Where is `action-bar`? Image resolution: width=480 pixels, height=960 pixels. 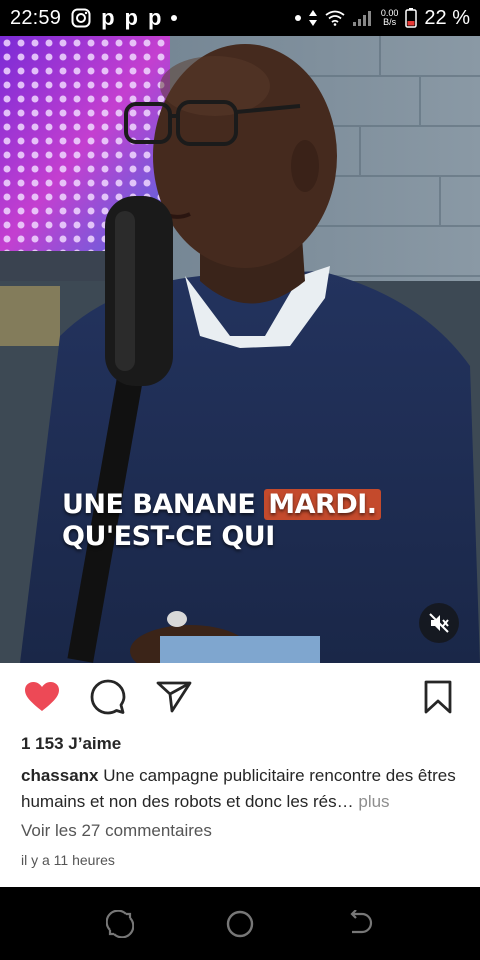
action-bar is located at coordinates (240, 696).